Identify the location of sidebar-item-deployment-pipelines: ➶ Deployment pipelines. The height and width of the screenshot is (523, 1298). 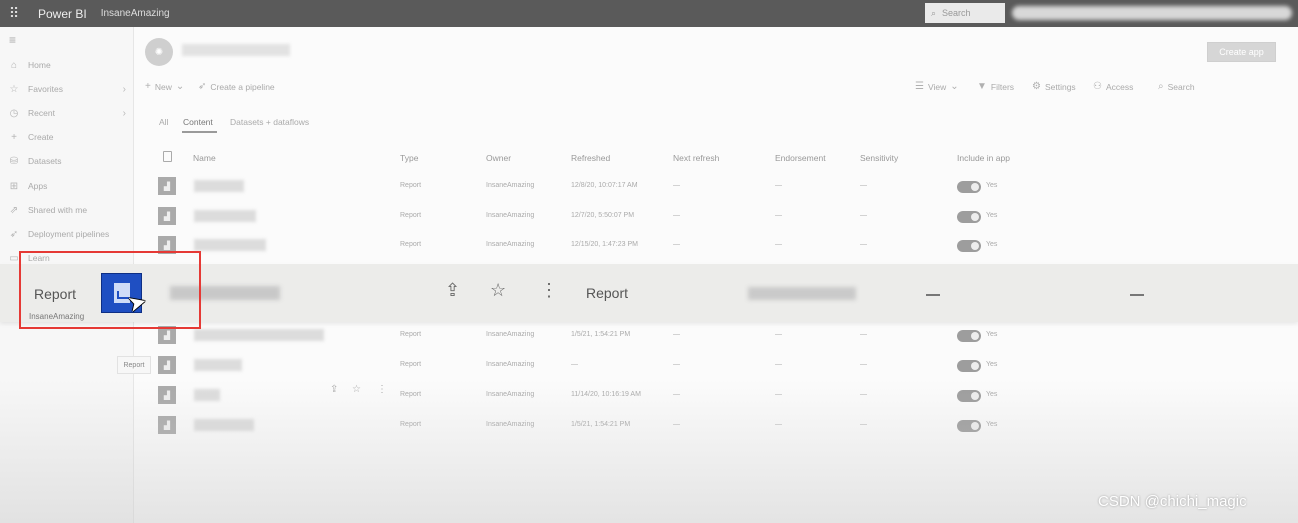
(67, 234).